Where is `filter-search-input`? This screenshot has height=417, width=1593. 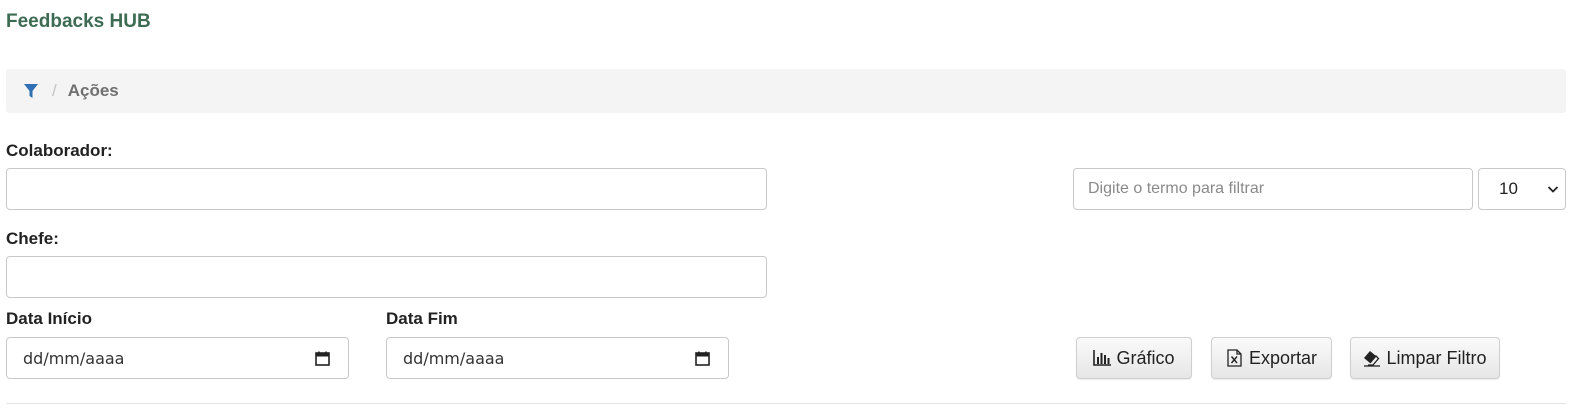
filter-search-input is located at coordinates (1273, 189).